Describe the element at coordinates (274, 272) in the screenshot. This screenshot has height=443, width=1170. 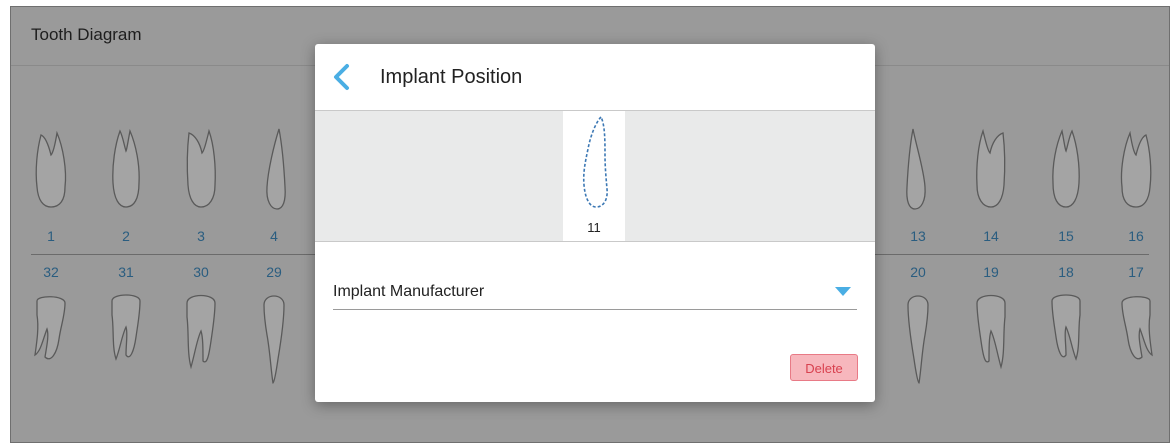
I see `tooth-number: 29` at that location.